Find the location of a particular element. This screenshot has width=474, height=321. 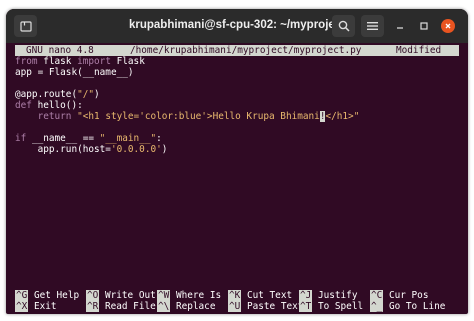

shortcut-label: Replace is located at coordinates (195, 306).